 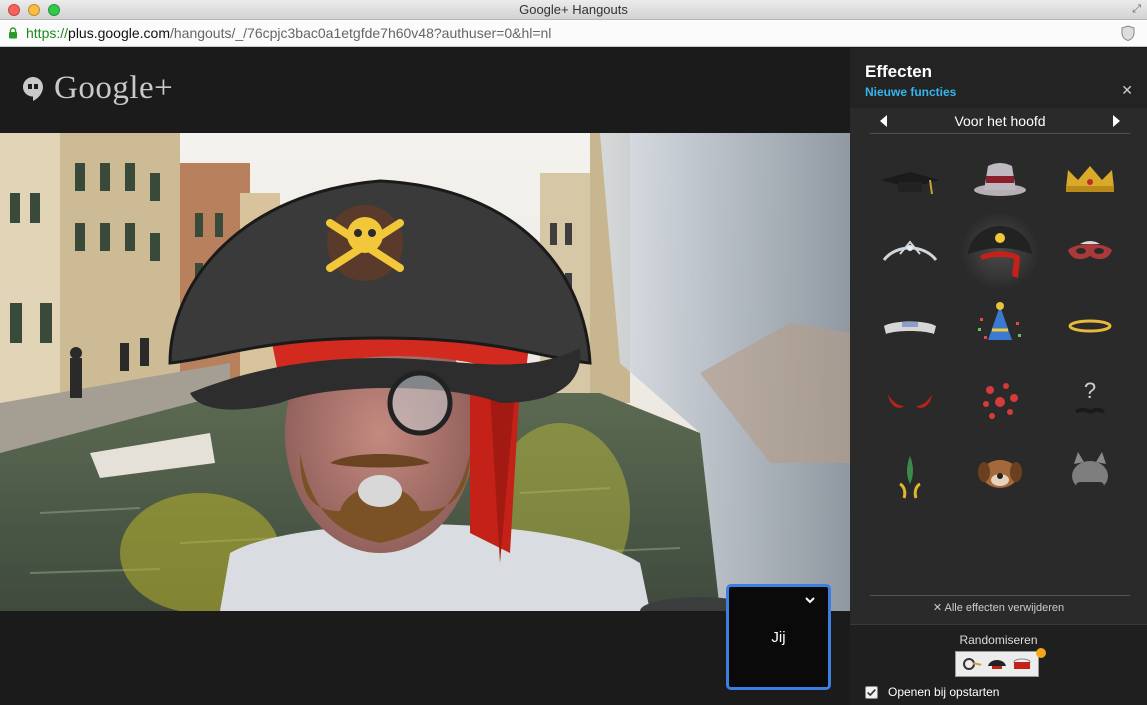 I want to click on open-on-startup-label: Openen bij opstarten, so click(x=944, y=692).